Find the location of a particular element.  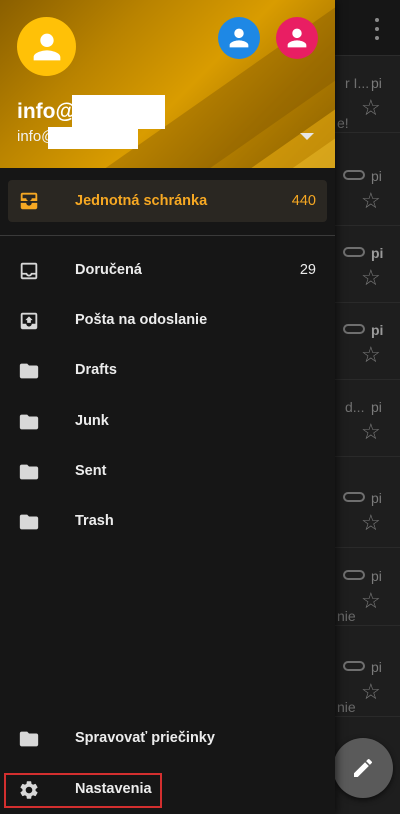

mail-row-subtext: e! is located at coordinates (343, 123).